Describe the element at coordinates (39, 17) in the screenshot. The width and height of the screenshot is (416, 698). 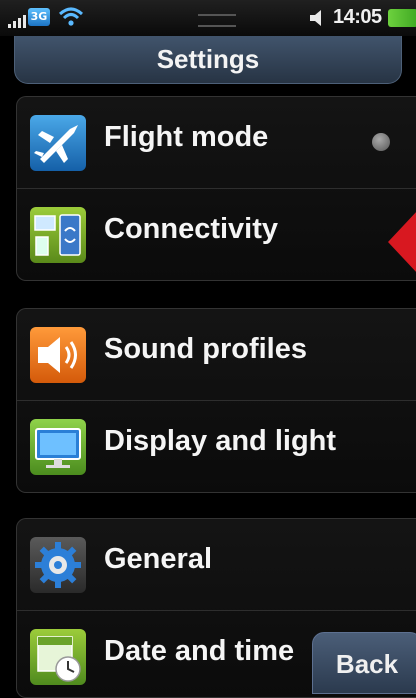
I see `network-type-badge: 3G` at that location.